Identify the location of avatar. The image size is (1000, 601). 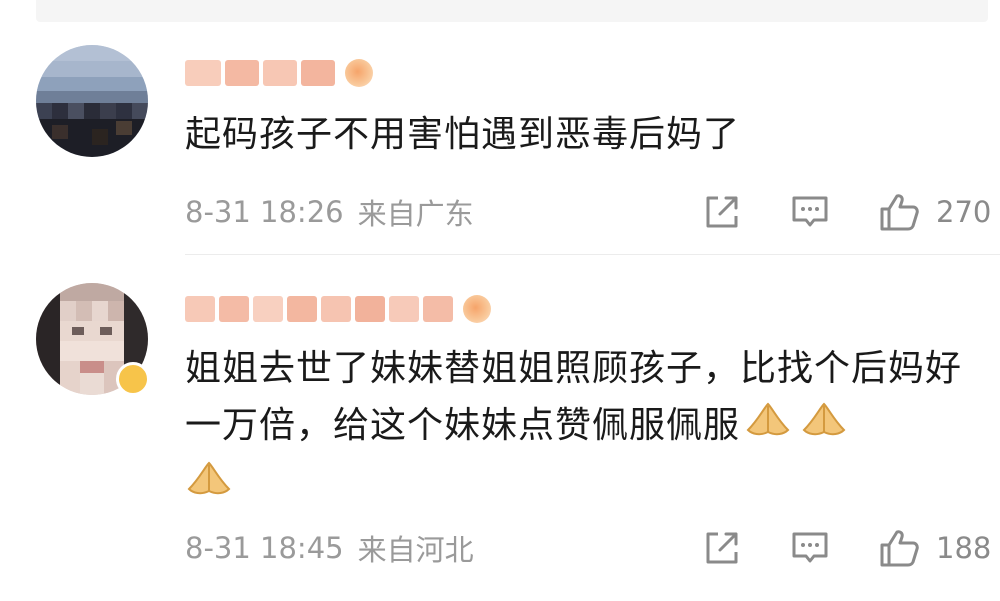
(92, 101).